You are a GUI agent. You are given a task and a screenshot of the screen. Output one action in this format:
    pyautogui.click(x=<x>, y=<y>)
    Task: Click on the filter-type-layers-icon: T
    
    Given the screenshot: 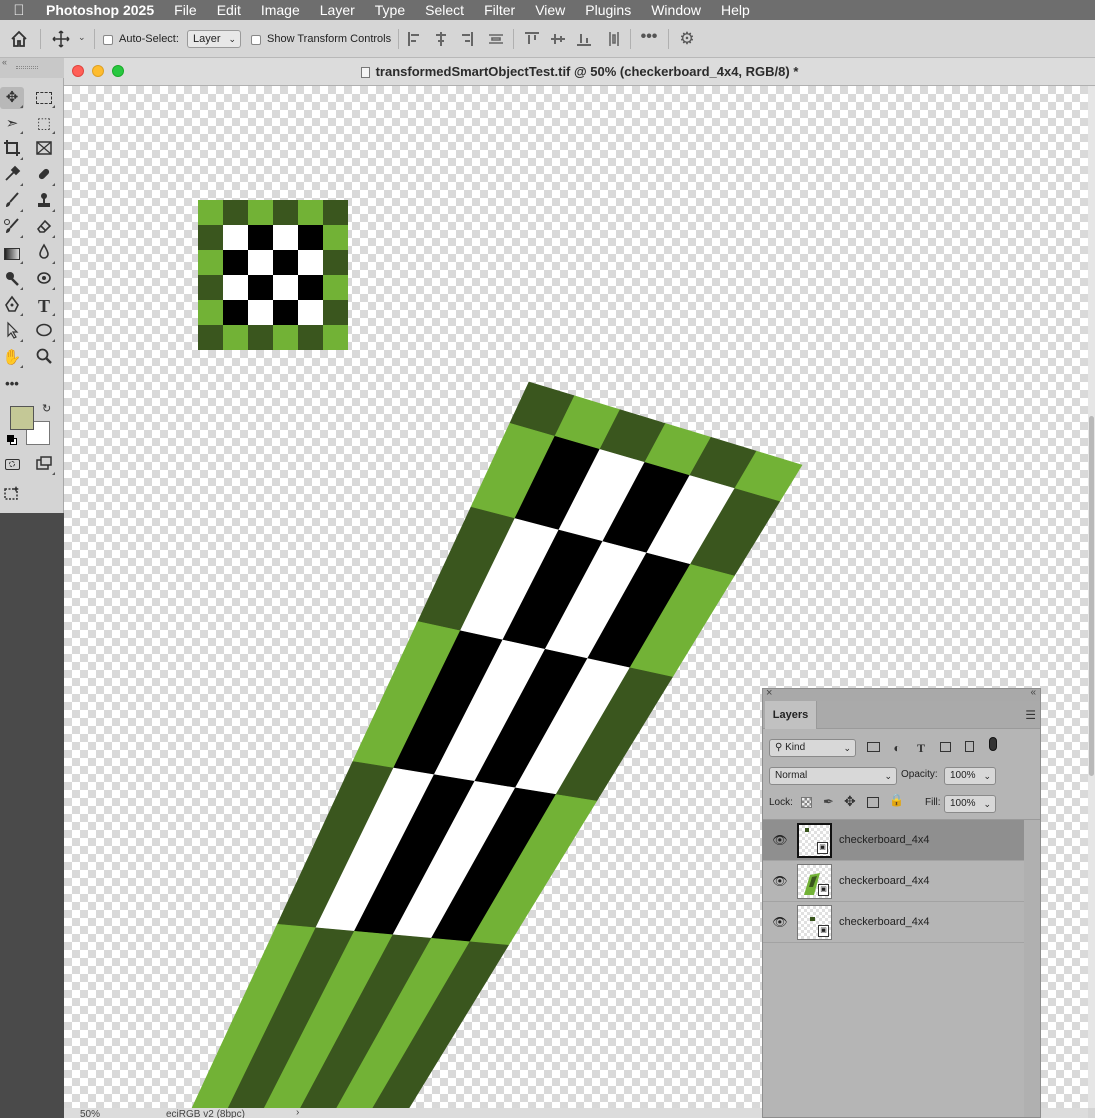 What is the action you would take?
    pyautogui.click(x=921, y=748)
    